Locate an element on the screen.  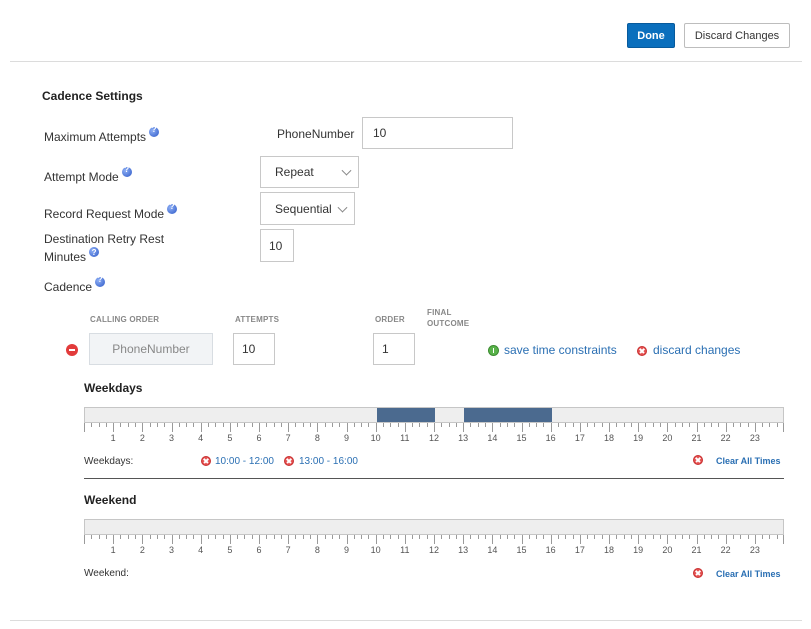
attempt-mode-select: Repeat is located at coordinates (309, 172).